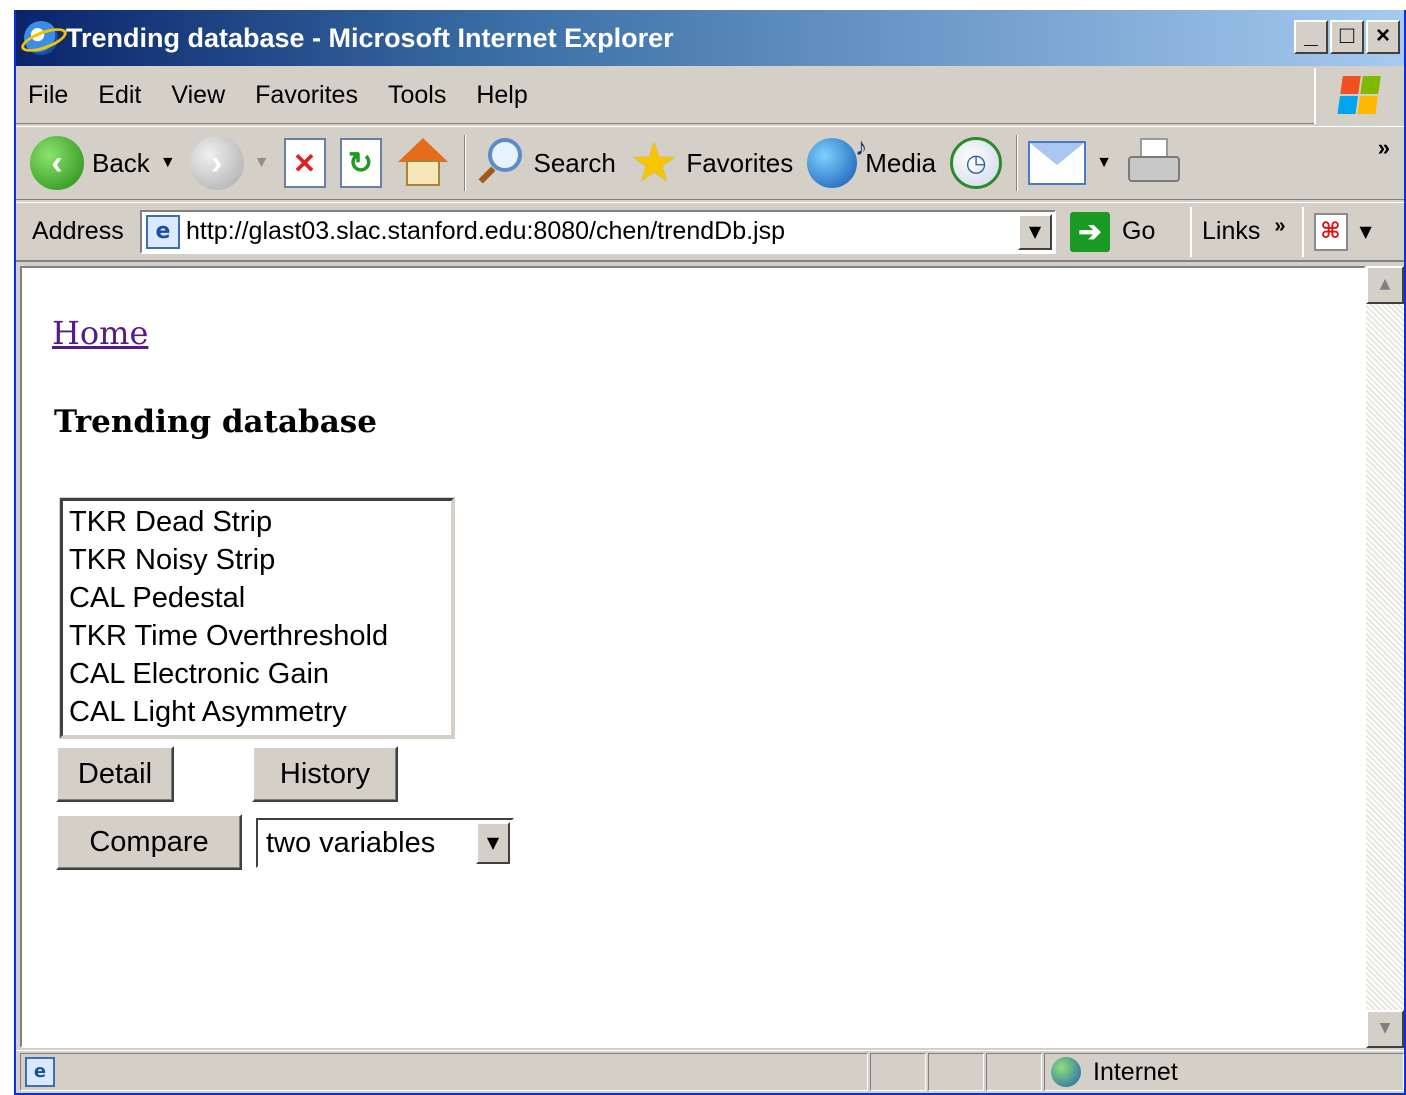 The image size is (1406, 1095). What do you see at coordinates (149, 842) in the screenshot?
I see `compare-button: Compare` at bounding box center [149, 842].